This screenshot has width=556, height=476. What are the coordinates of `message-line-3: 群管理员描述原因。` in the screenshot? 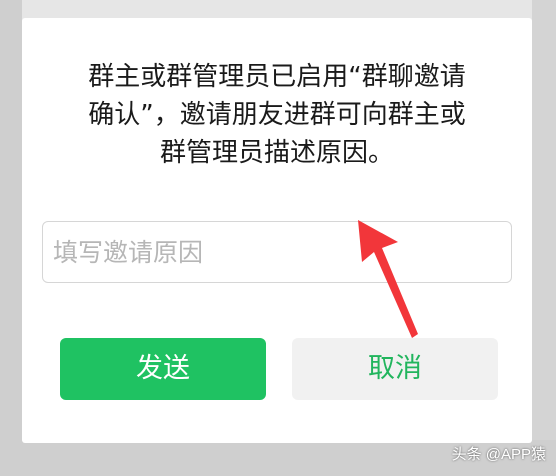 It's located at (276, 153).